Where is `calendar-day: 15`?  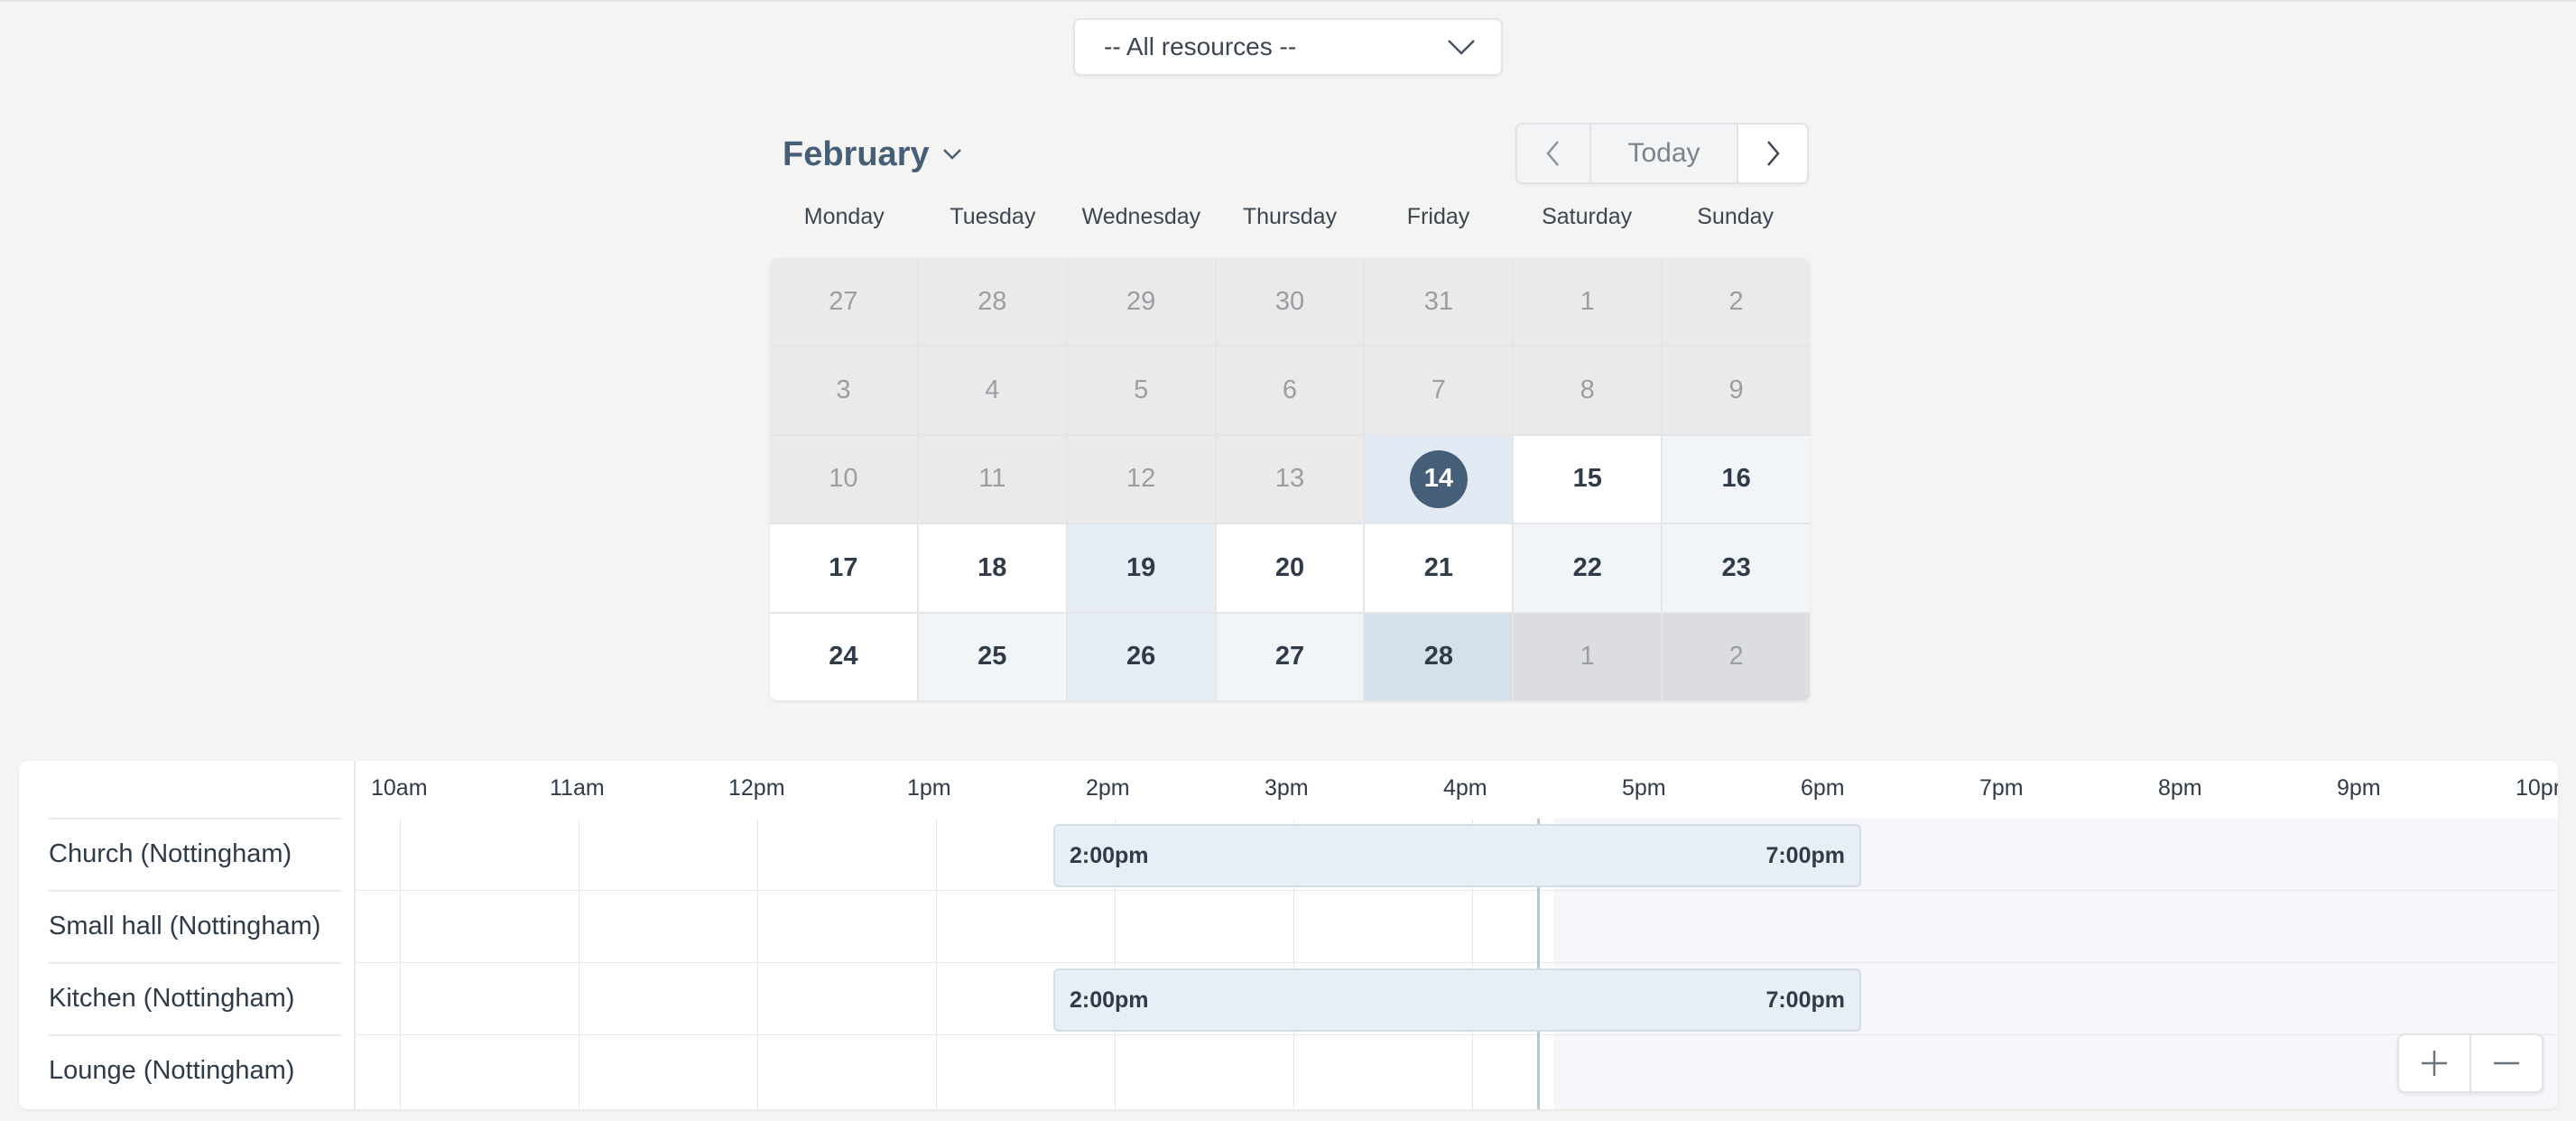
calendar-day: 15 is located at coordinates (1588, 479).